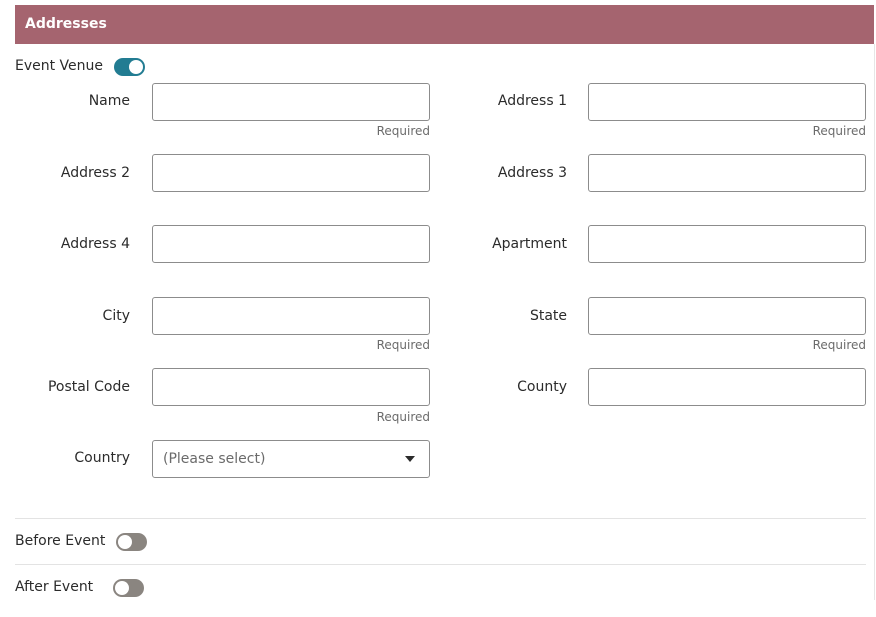  What do you see at coordinates (291, 244) in the screenshot?
I see `address4-input` at bounding box center [291, 244].